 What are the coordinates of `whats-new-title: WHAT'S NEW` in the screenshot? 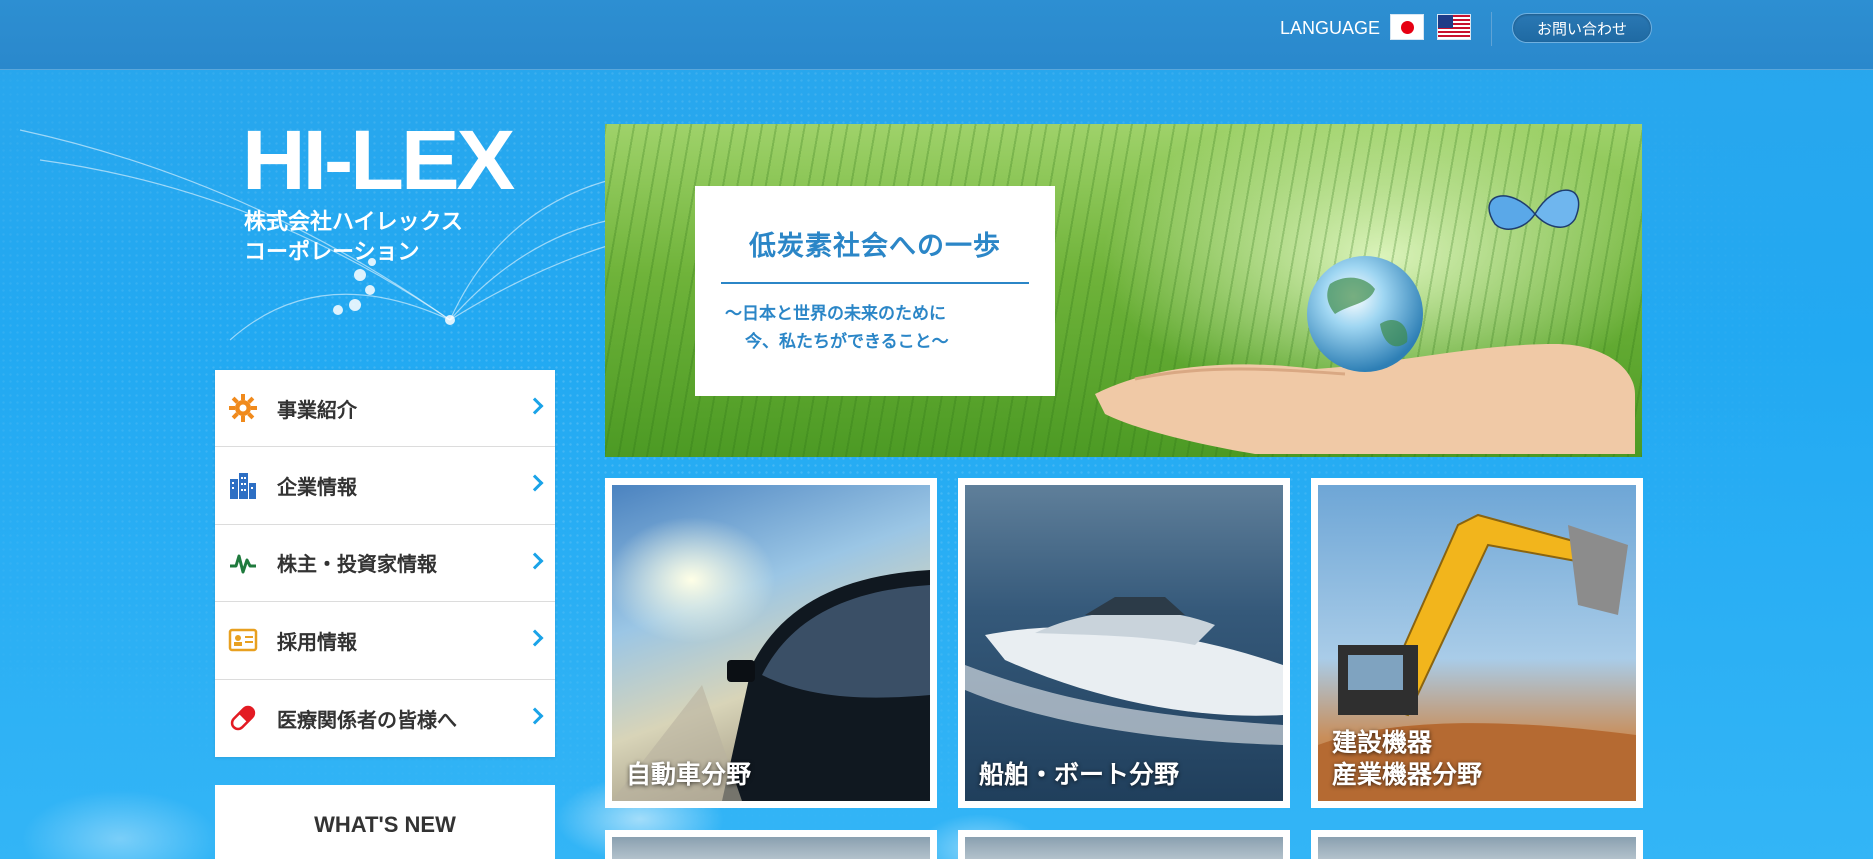 It's located at (385, 824).